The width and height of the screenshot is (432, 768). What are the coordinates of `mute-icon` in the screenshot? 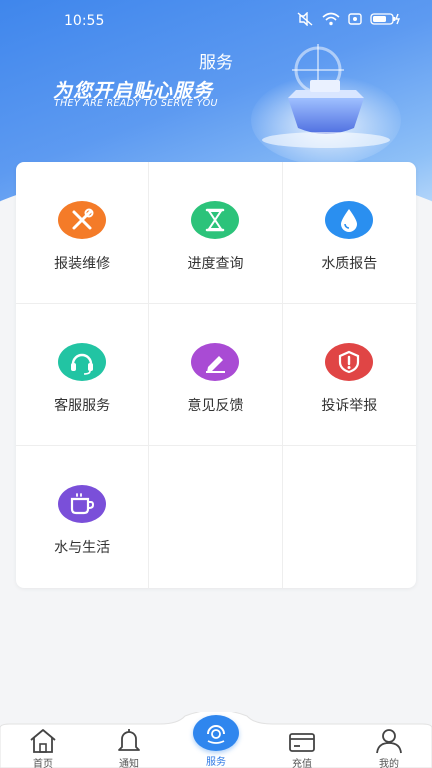 It's located at (305, 19).